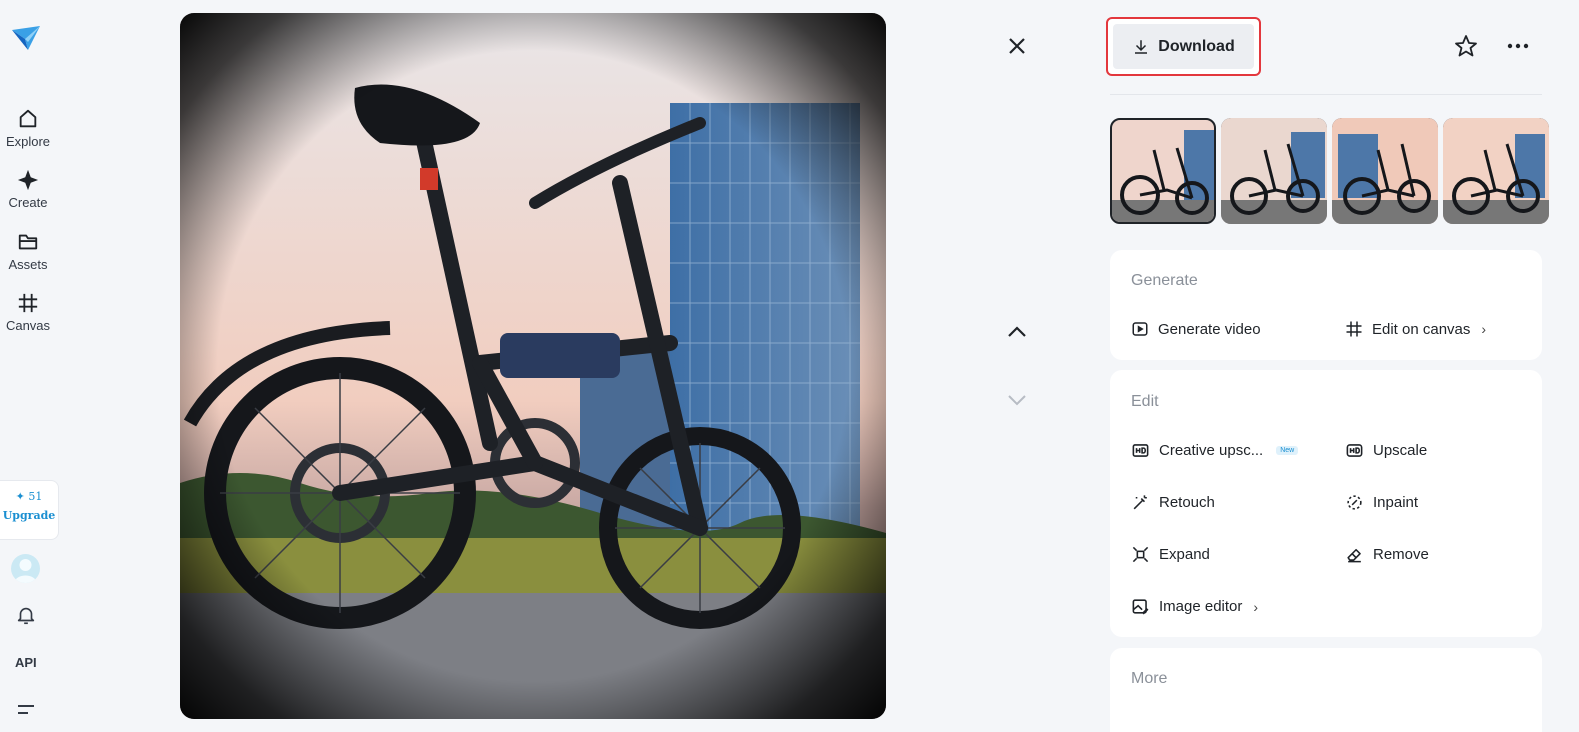 Image resolution: width=1579 pixels, height=732 pixels. I want to click on action-label: Image editor, so click(1201, 606).